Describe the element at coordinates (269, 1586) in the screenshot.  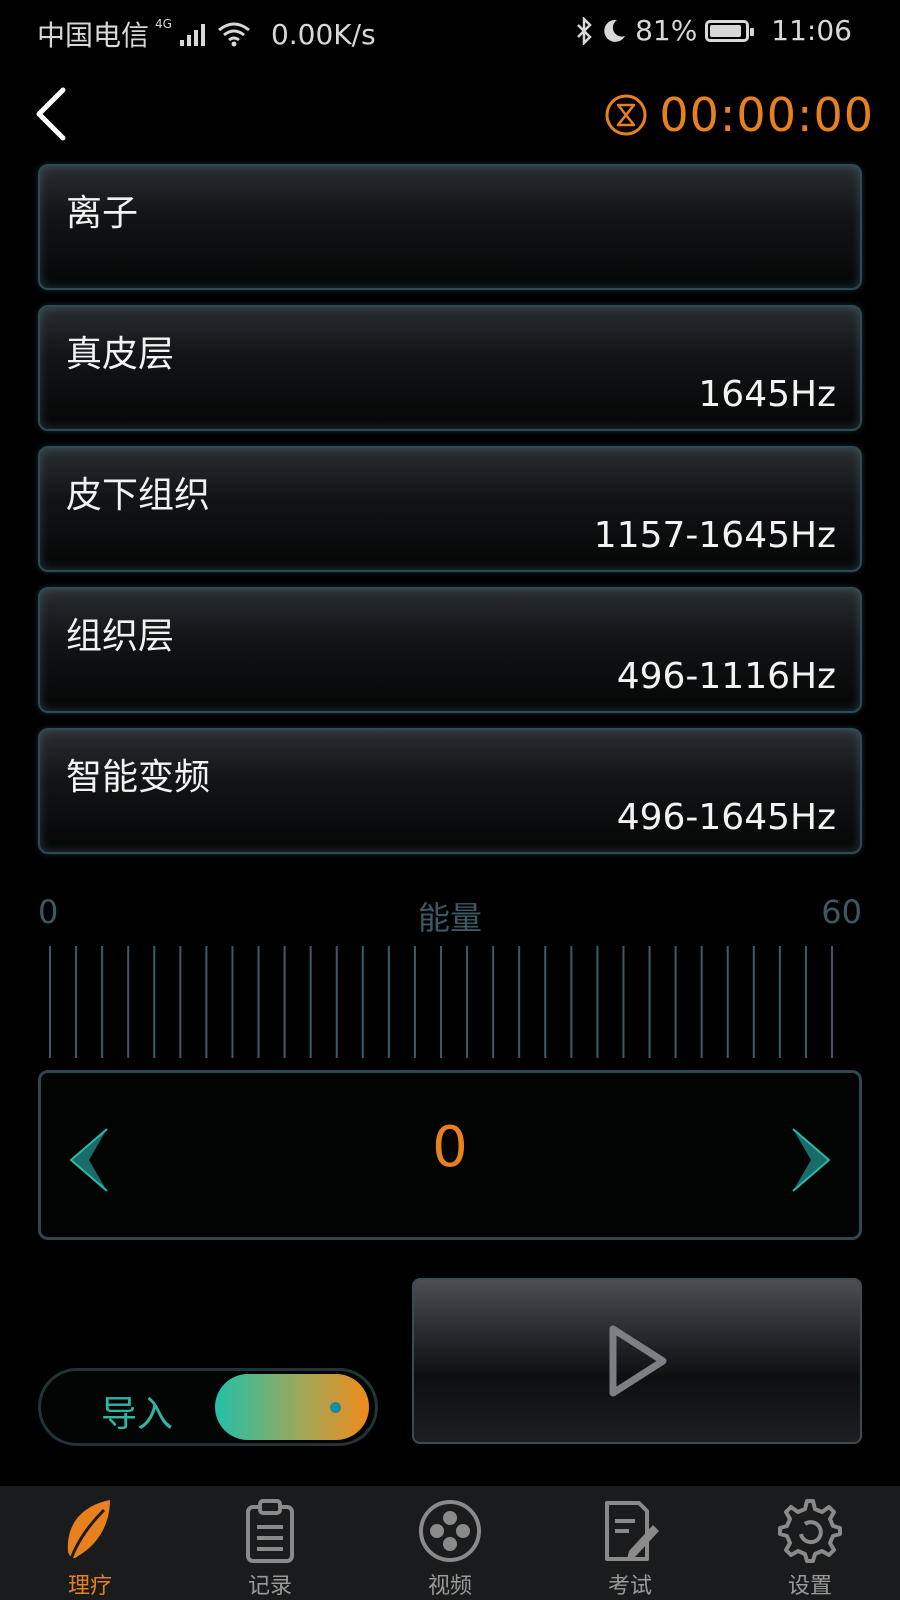
I see `nav-label: 记录` at that location.